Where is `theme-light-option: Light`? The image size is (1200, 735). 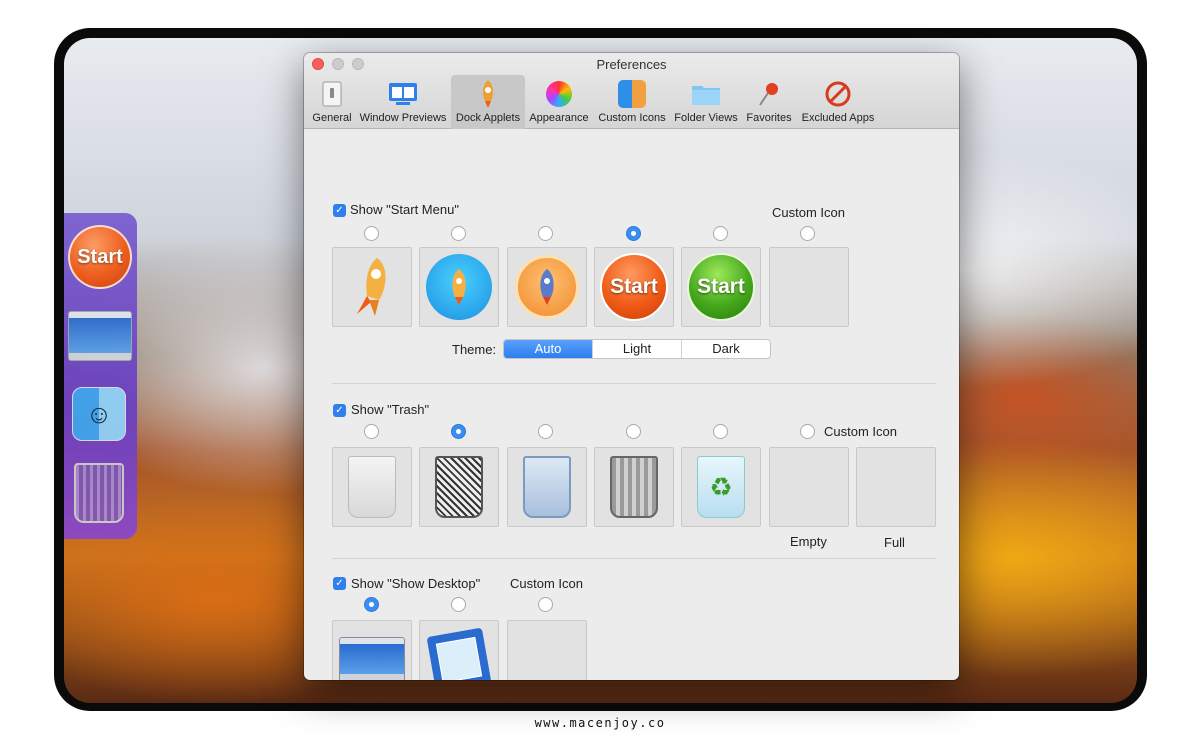
theme-light-option: Light is located at coordinates (636, 349).